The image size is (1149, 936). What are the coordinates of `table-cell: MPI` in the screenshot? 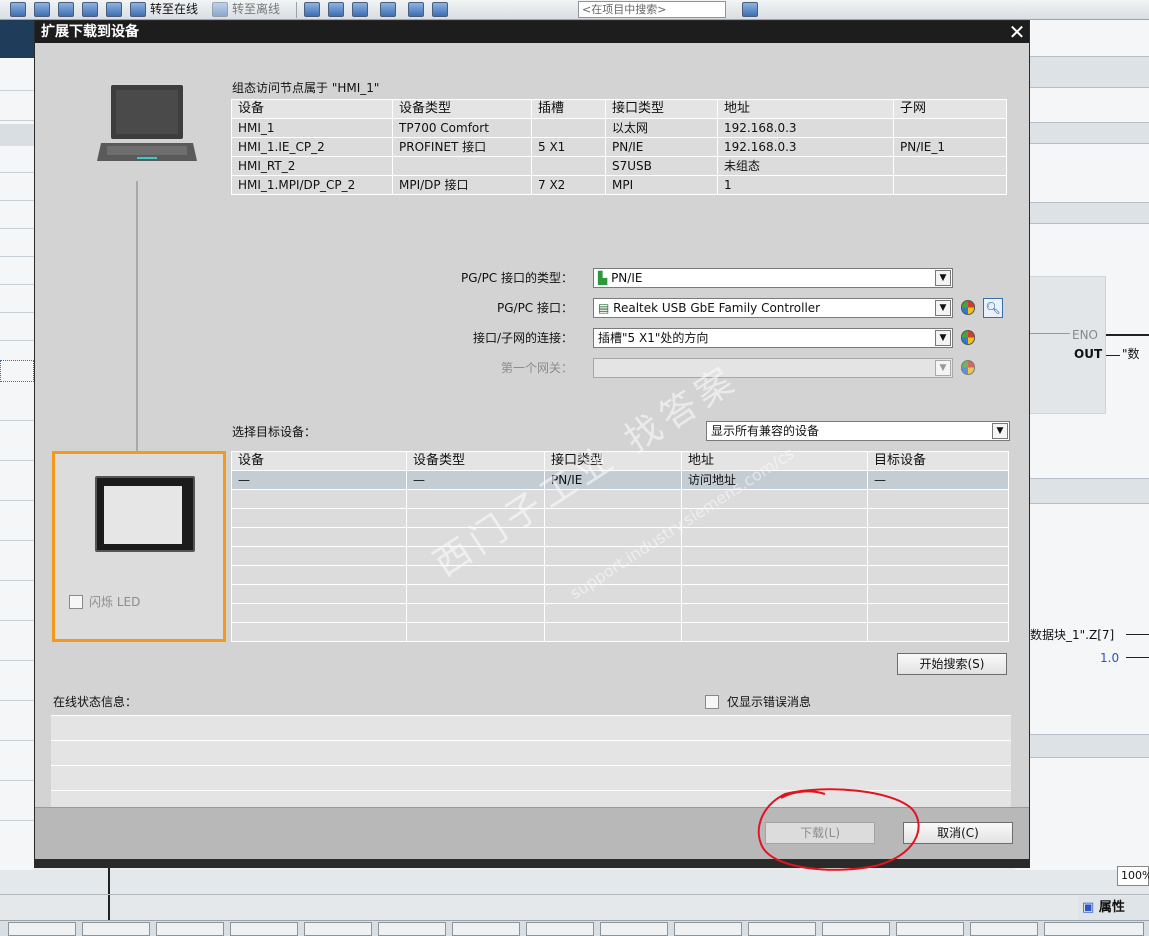 It's located at (661, 185).